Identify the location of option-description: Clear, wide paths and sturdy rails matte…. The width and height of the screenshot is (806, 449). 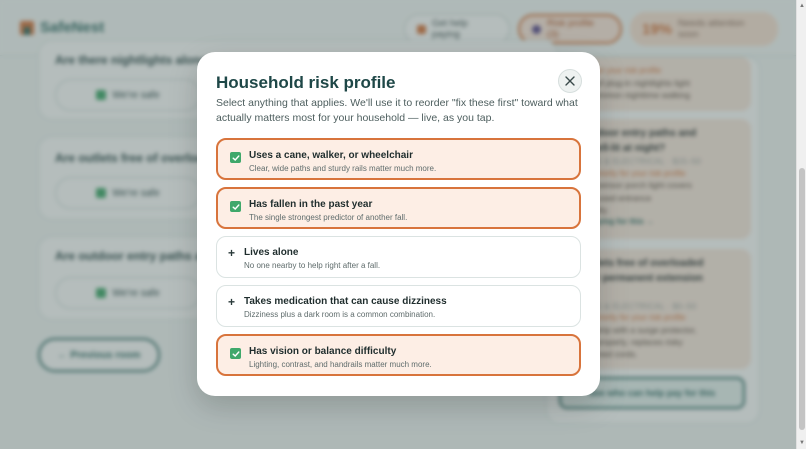
(343, 168).